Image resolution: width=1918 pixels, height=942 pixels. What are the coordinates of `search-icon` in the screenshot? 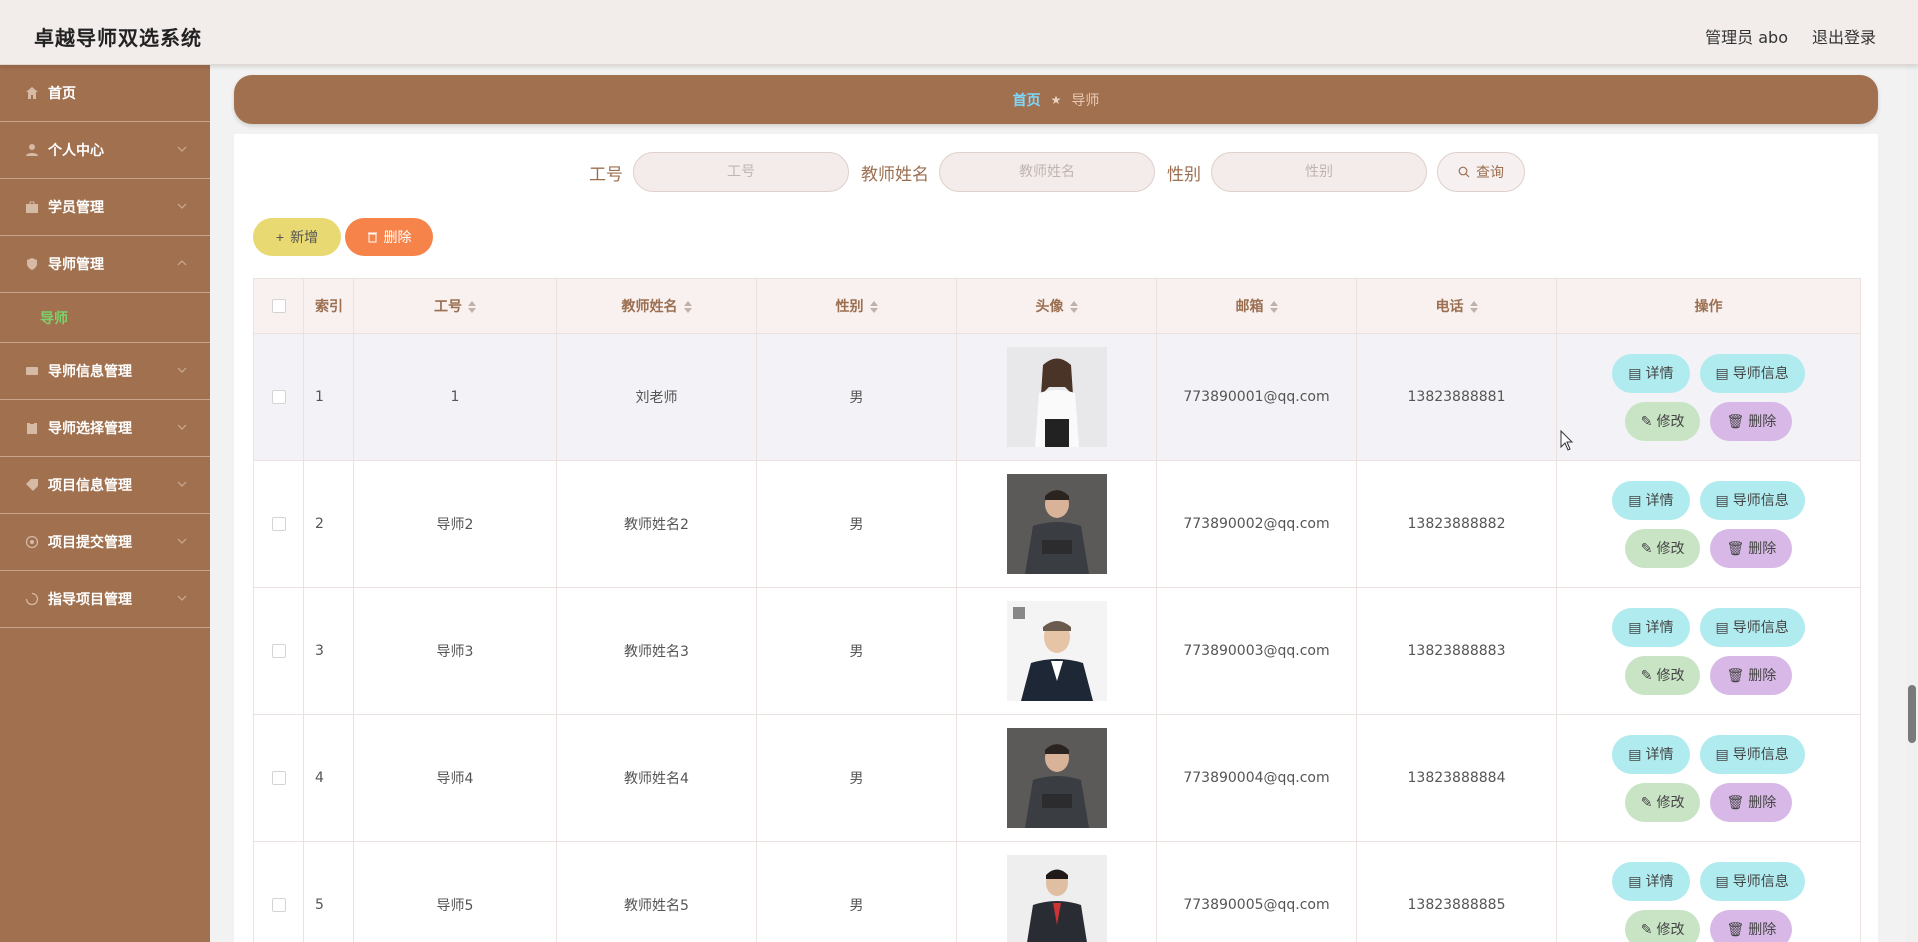 It's located at (1464, 172).